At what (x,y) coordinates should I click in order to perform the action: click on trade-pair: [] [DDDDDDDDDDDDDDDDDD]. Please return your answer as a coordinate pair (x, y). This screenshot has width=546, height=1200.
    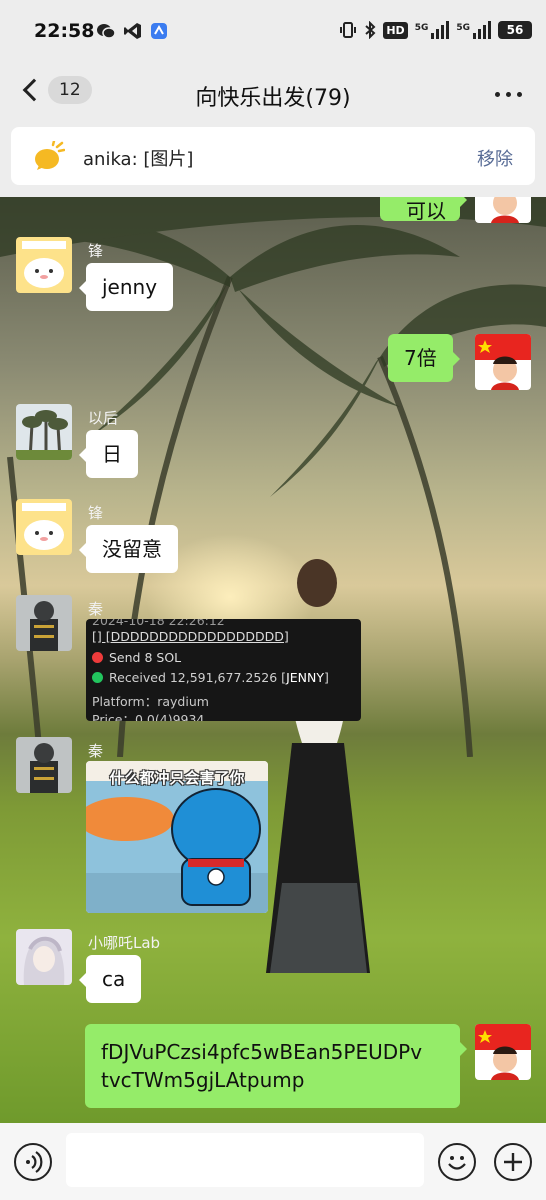
    Looking at the image, I should click on (190, 636).